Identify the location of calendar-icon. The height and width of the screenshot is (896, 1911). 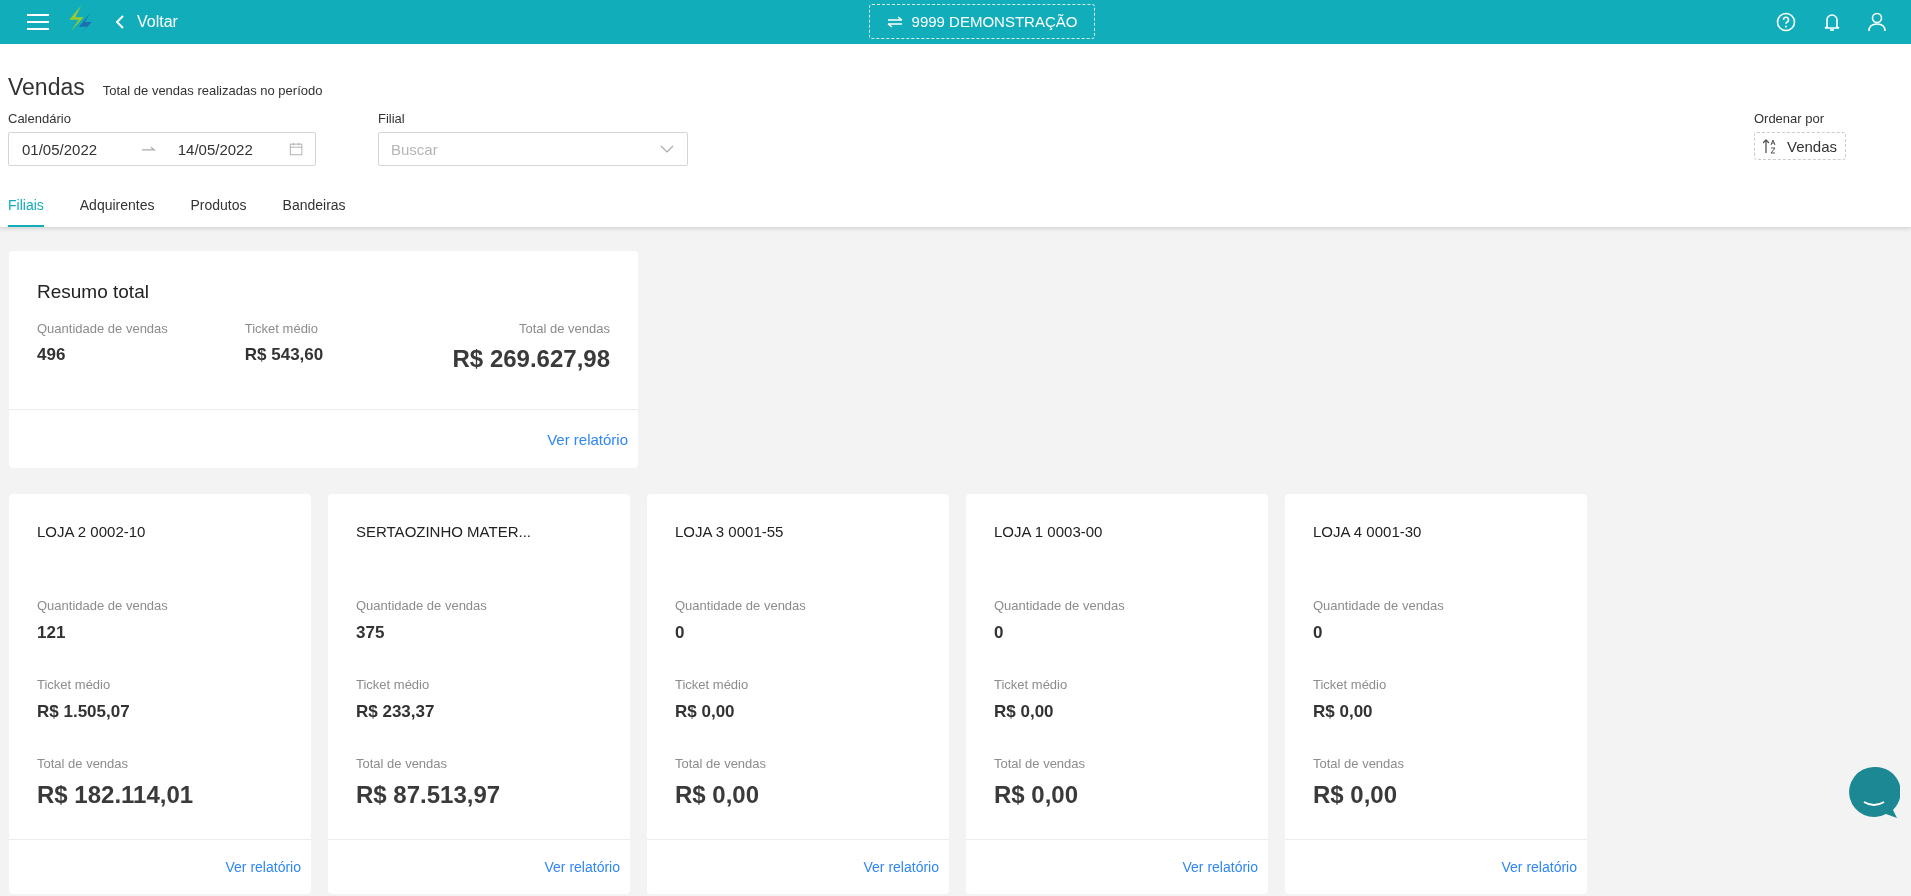
(295, 149).